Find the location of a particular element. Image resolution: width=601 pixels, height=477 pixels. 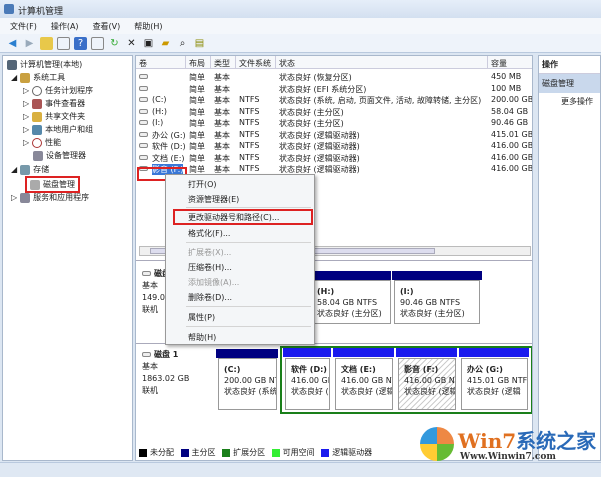

partition: (C:) 200.00 GB NTFS 状态良好 (系统 is located at coordinates (247, 384).